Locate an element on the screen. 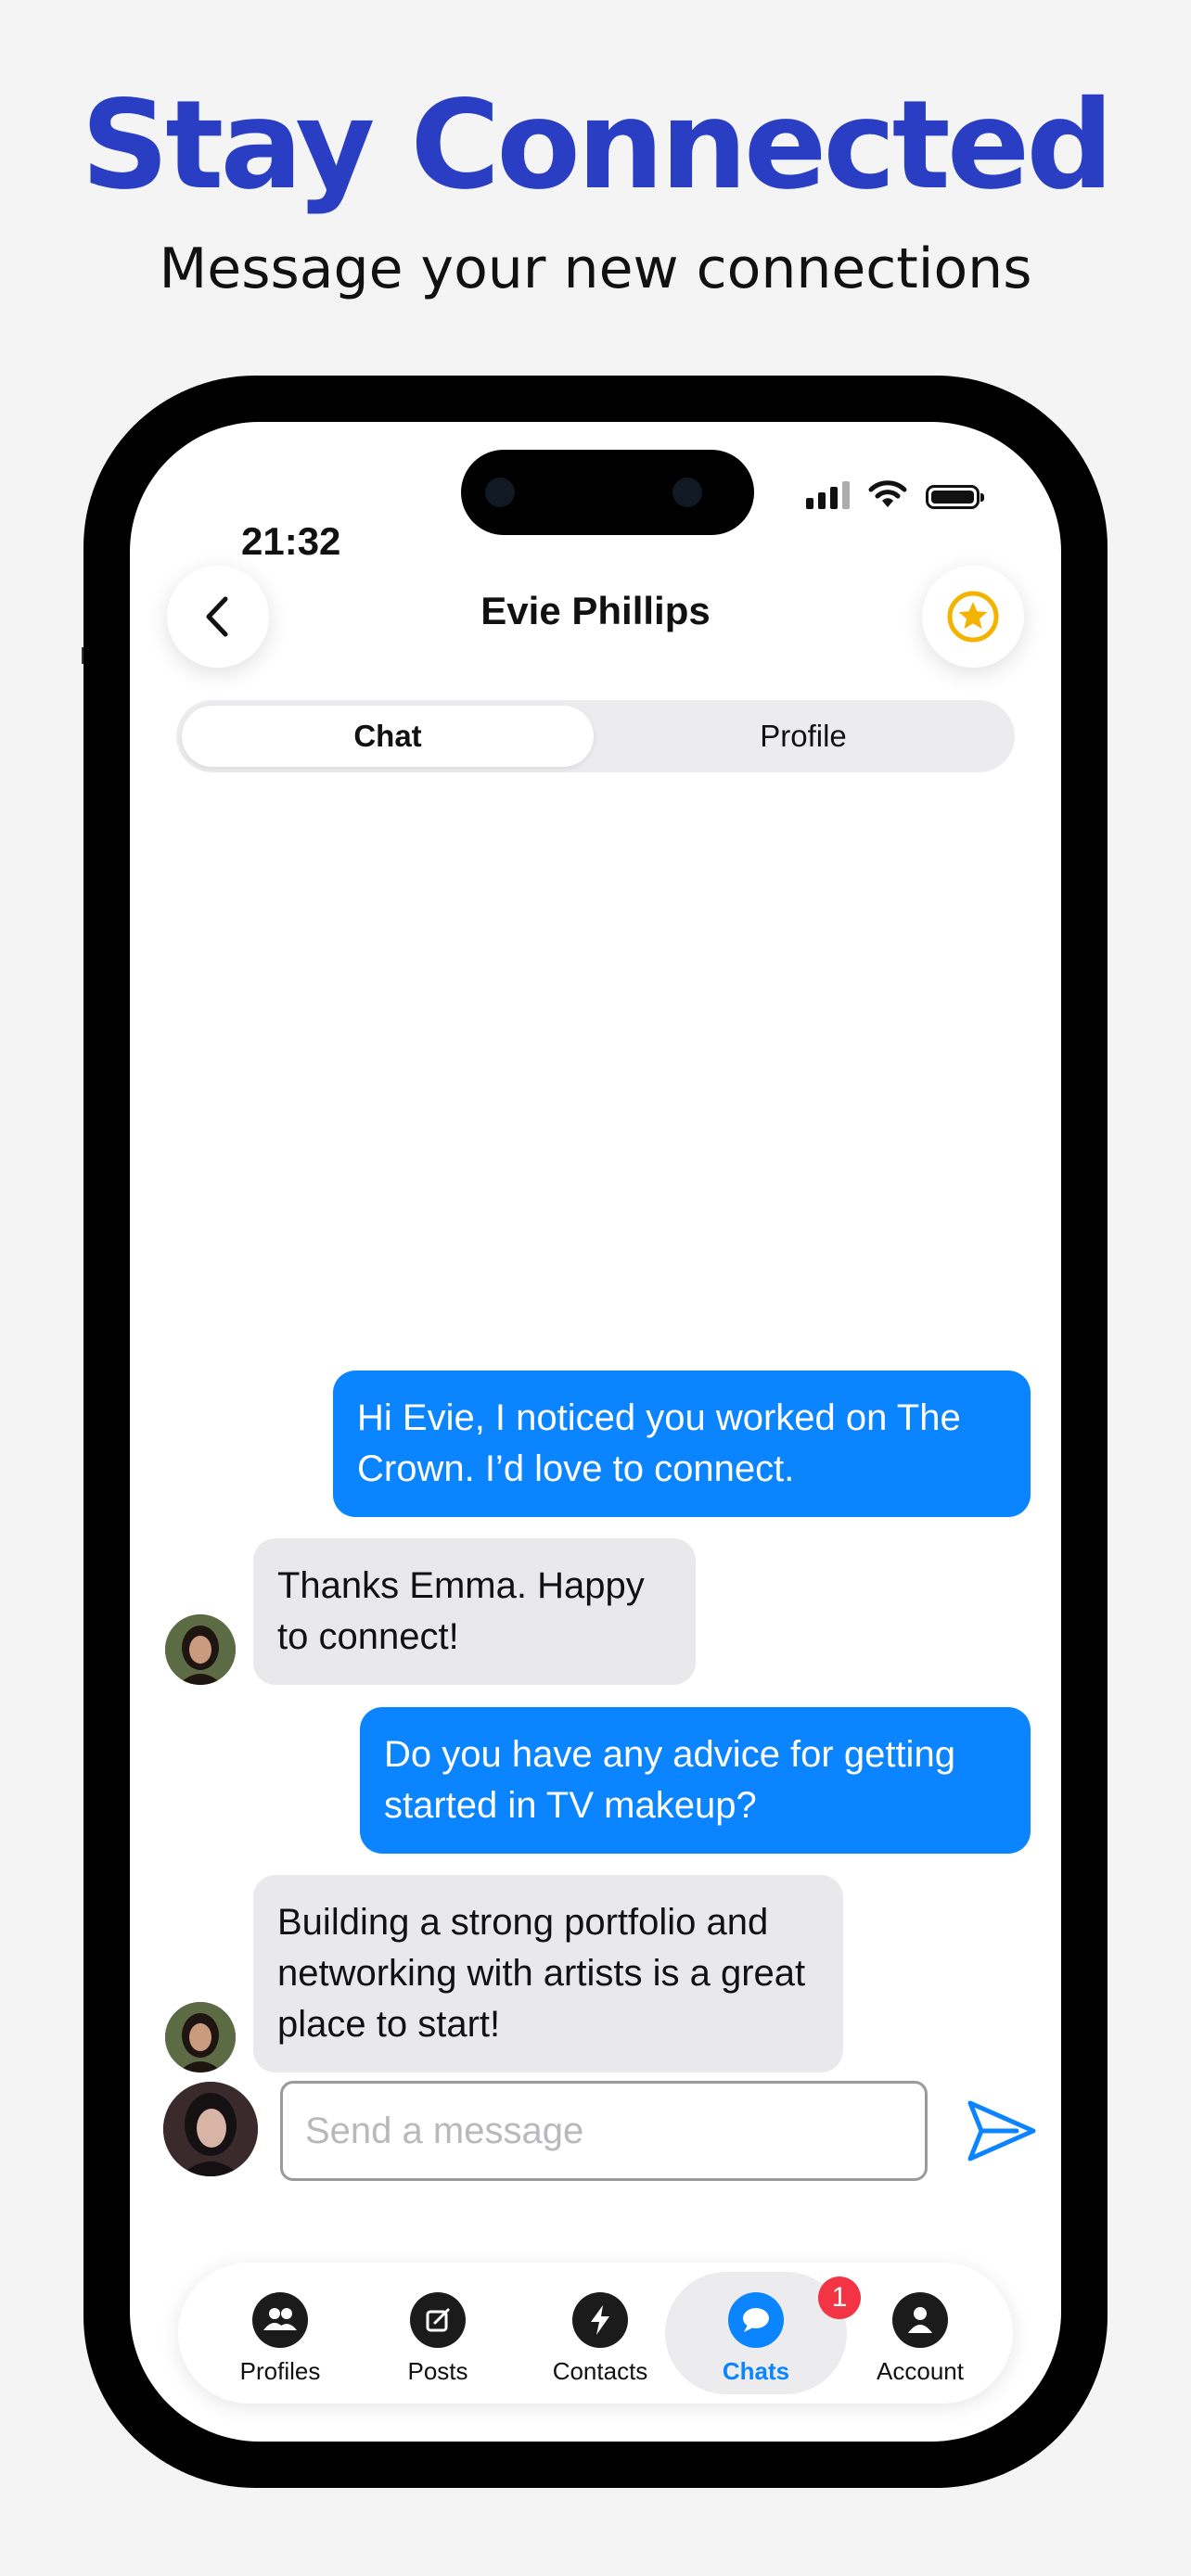 The width and height of the screenshot is (1191, 2576). people-icon is located at coordinates (280, 2320).